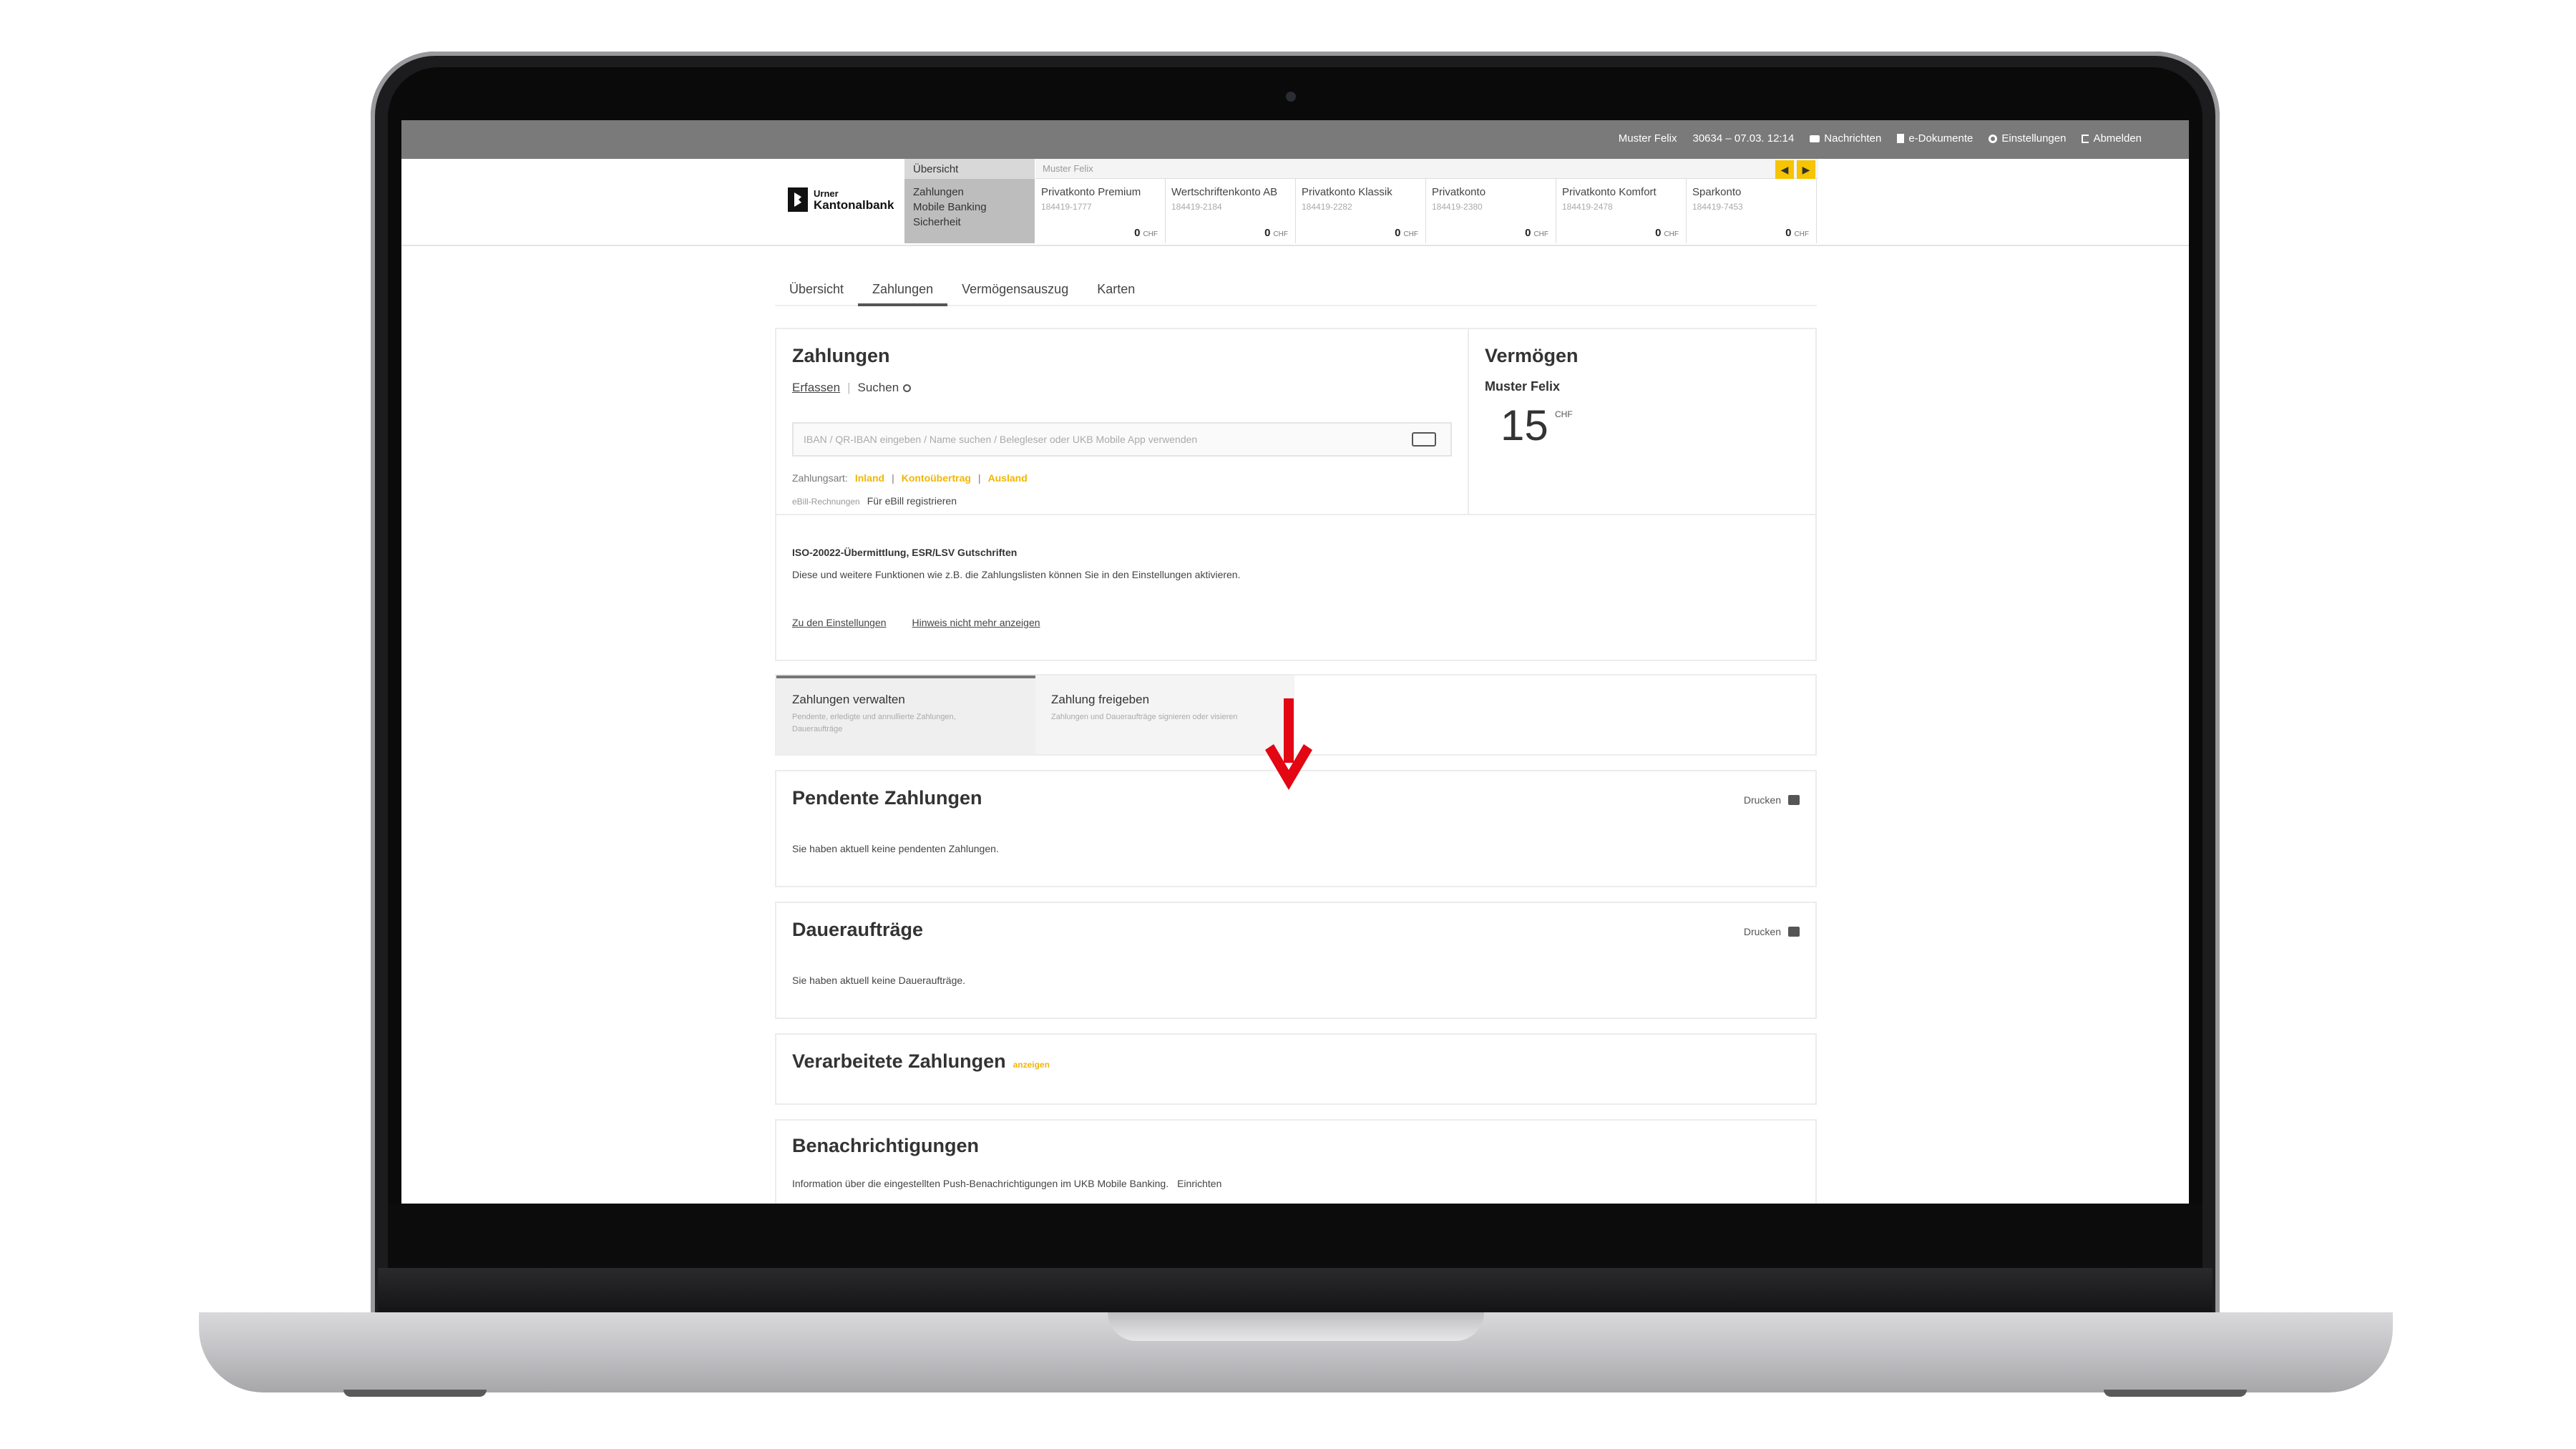 This screenshot has width=2576, height=1449. What do you see at coordinates (936, 478) in the screenshot?
I see `payment-type-transfer: Kontoübertrag` at bounding box center [936, 478].